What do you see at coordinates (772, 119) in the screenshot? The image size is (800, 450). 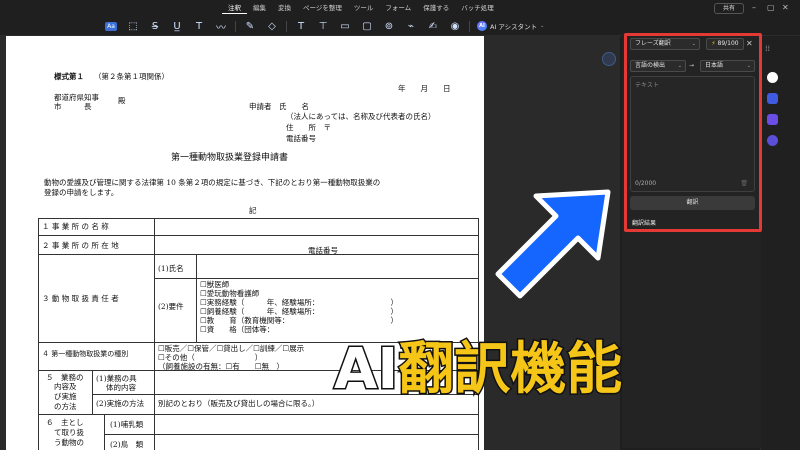 I see `summary-icon` at bounding box center [772, 119].